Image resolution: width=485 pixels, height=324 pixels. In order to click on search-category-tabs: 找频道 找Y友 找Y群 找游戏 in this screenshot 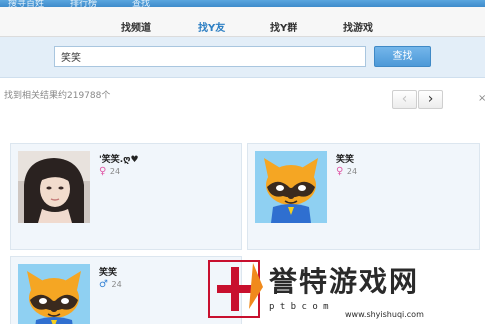, I will do `click(242, 23)`.